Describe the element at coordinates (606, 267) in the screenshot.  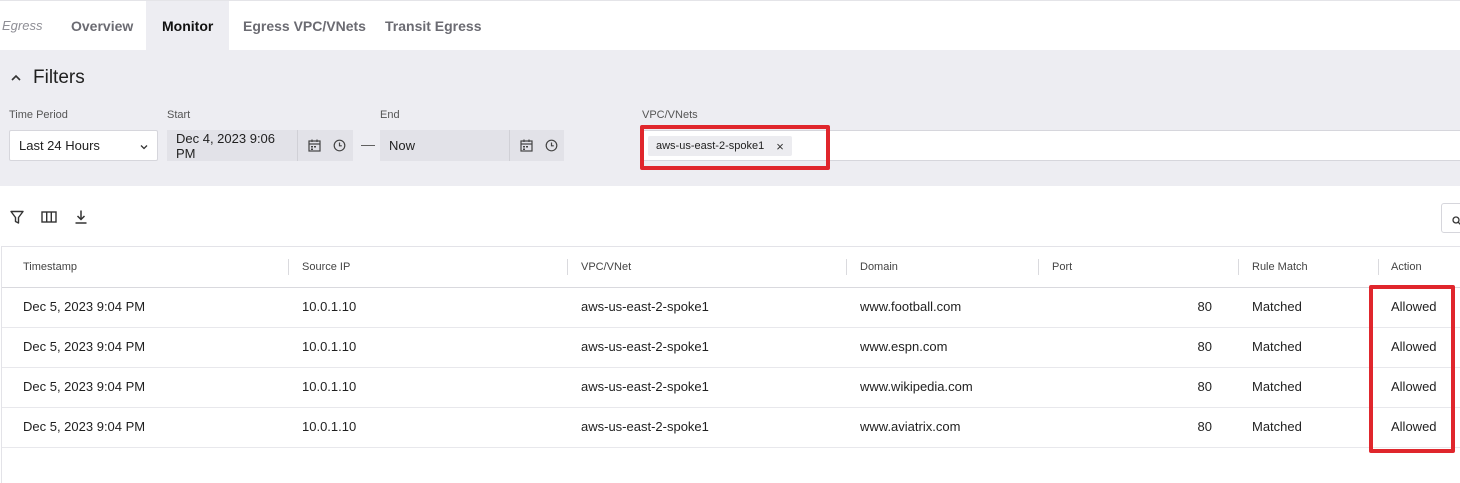
I see `col-vpc-vnet: VPC/VNet` at that location.